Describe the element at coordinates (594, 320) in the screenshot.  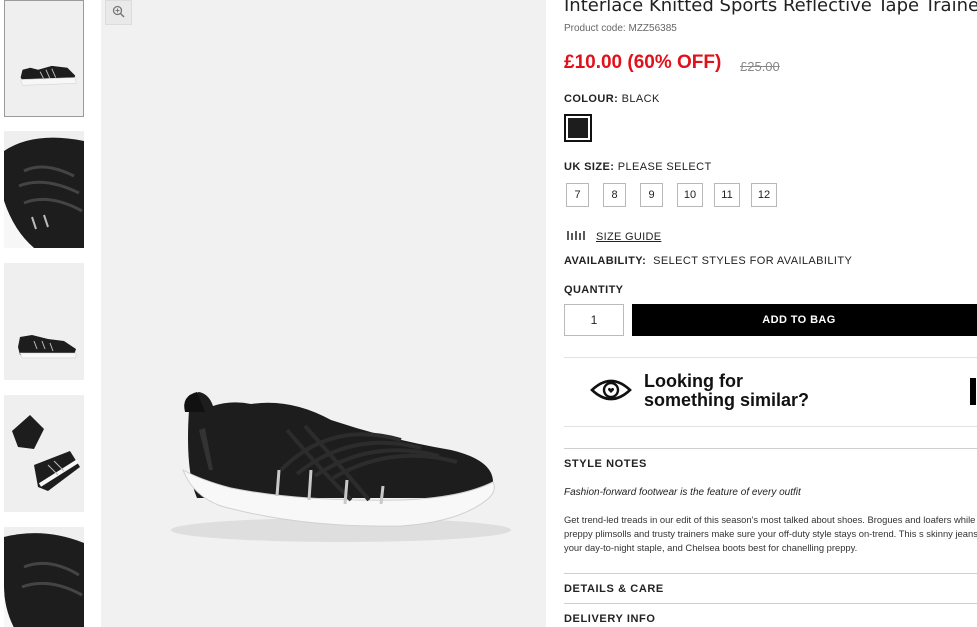
I see `quantity-input: 1` at that location.